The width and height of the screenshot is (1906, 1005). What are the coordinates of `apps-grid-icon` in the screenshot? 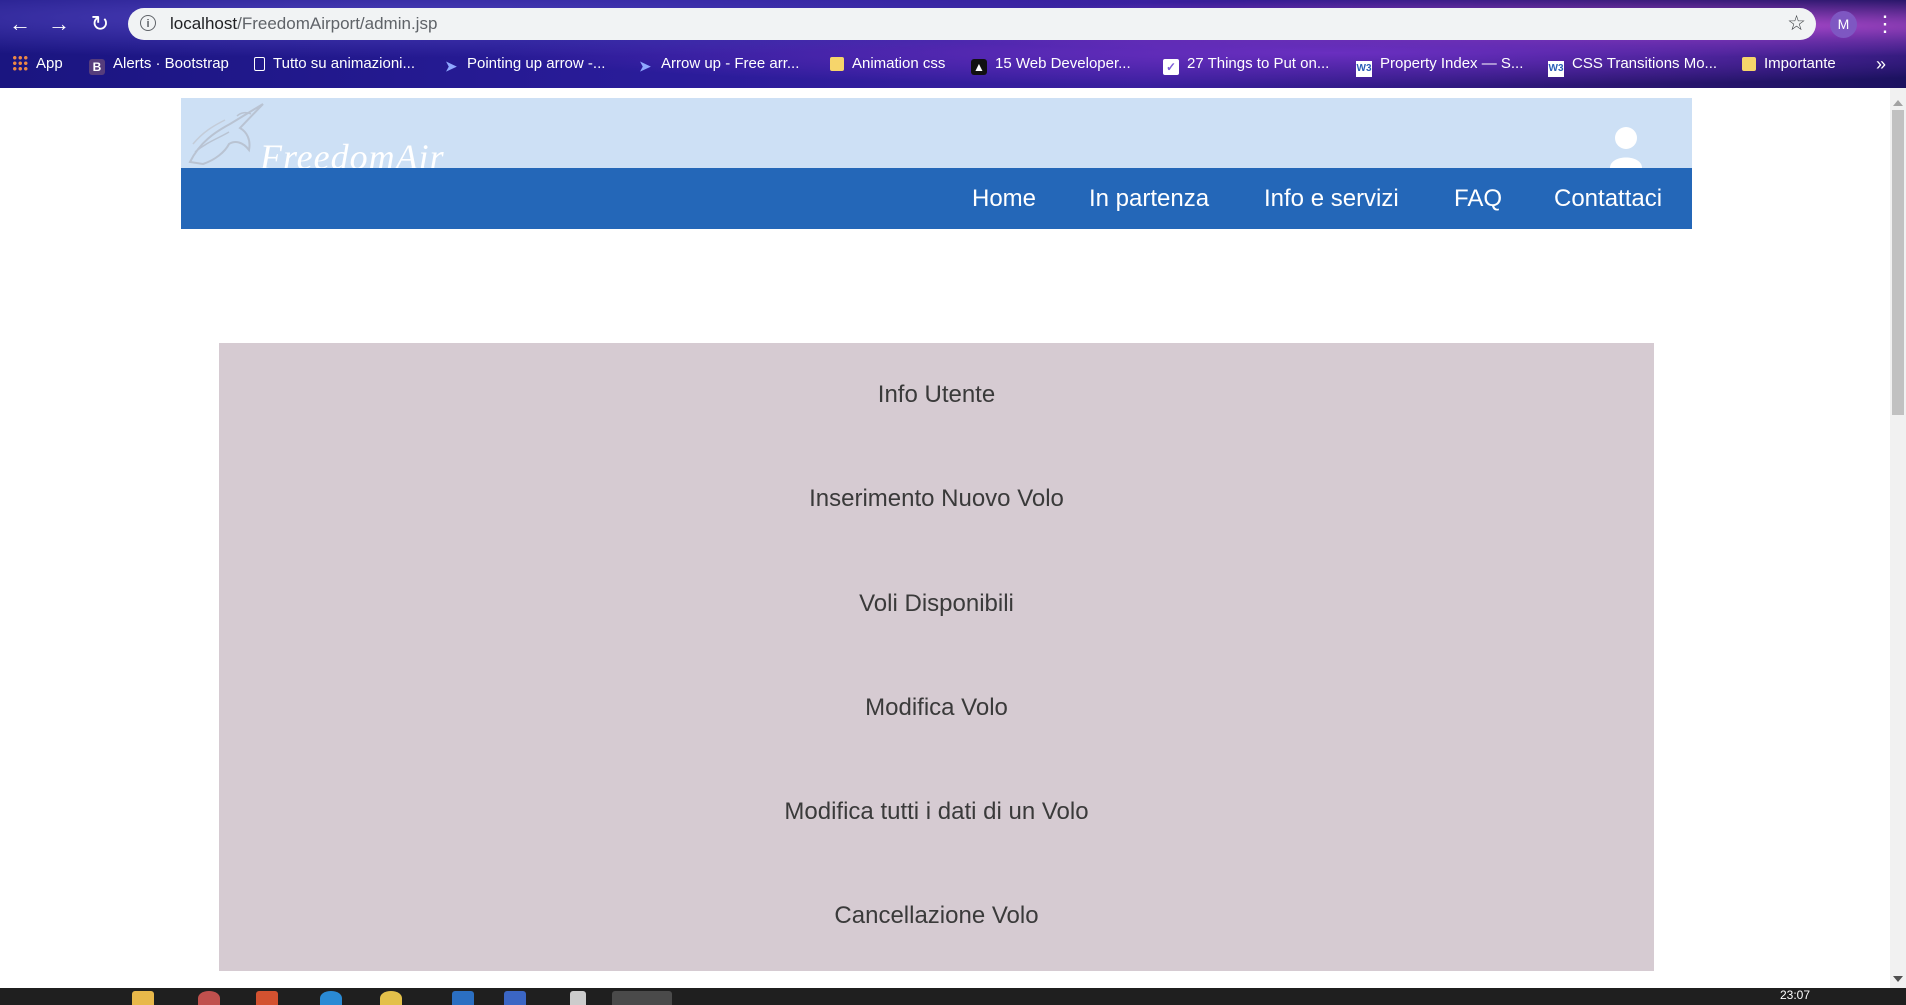 It's located at (20, 63).